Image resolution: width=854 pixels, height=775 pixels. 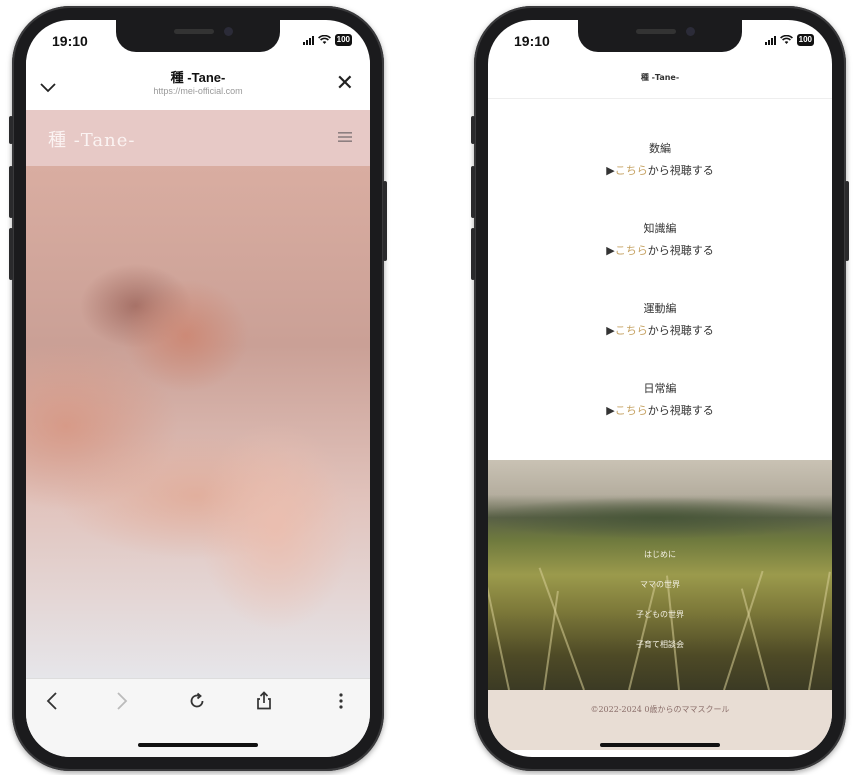 I want to click on video-section: 日常編 ▶こちらから視聴する, so click(x=660, y=418).